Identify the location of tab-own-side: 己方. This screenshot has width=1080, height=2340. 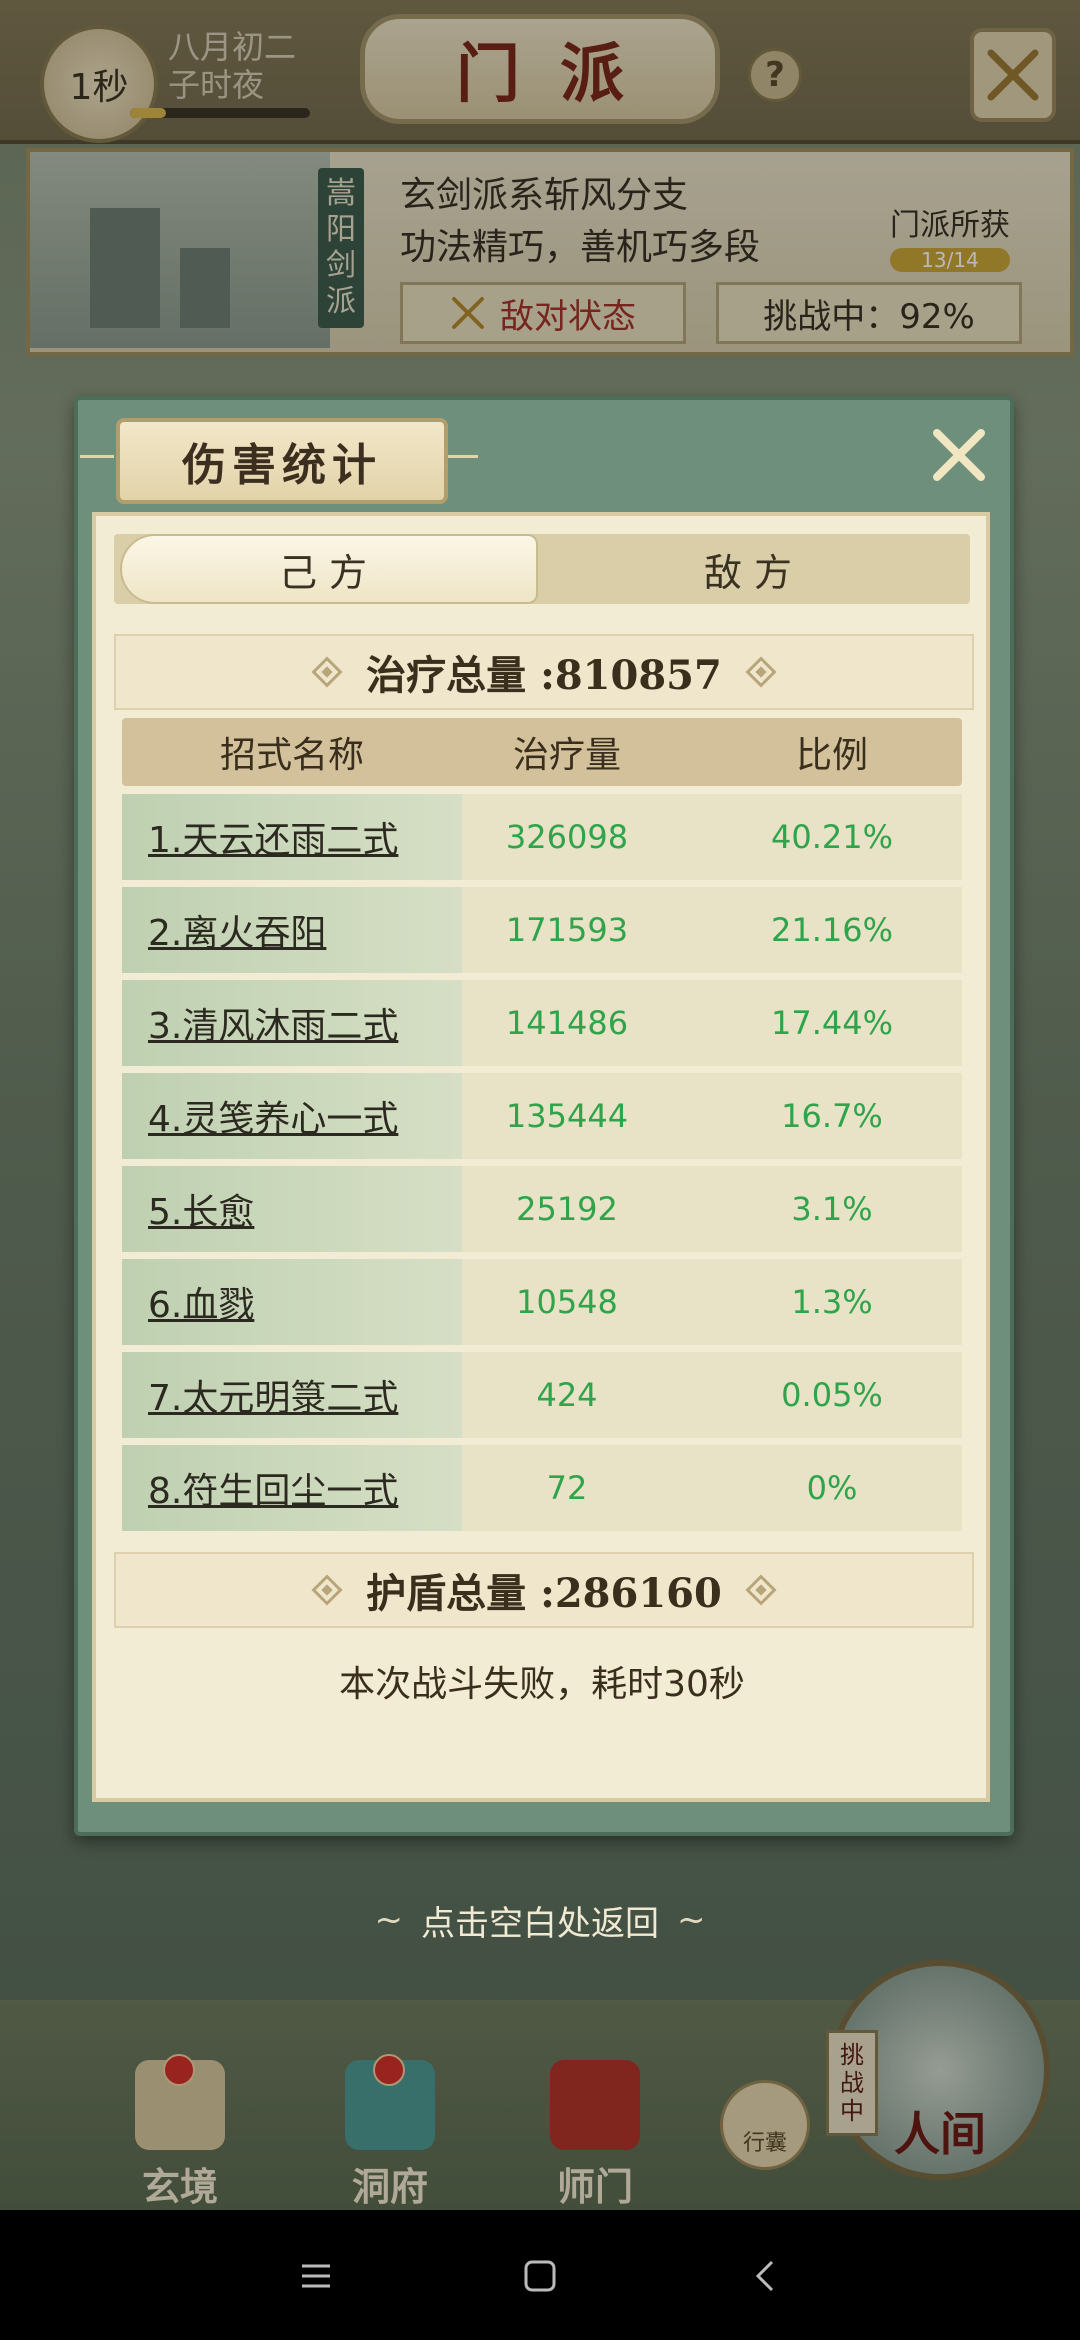
(329, 569).